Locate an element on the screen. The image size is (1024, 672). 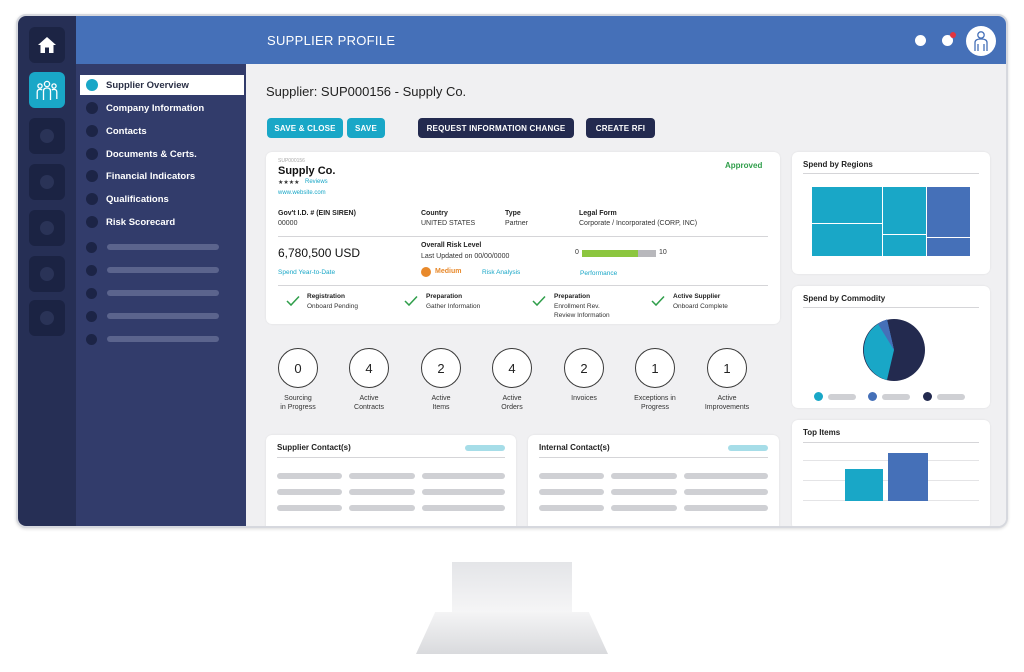
counter-label: Sourcing in Progress is located at coordinates (298, 403).